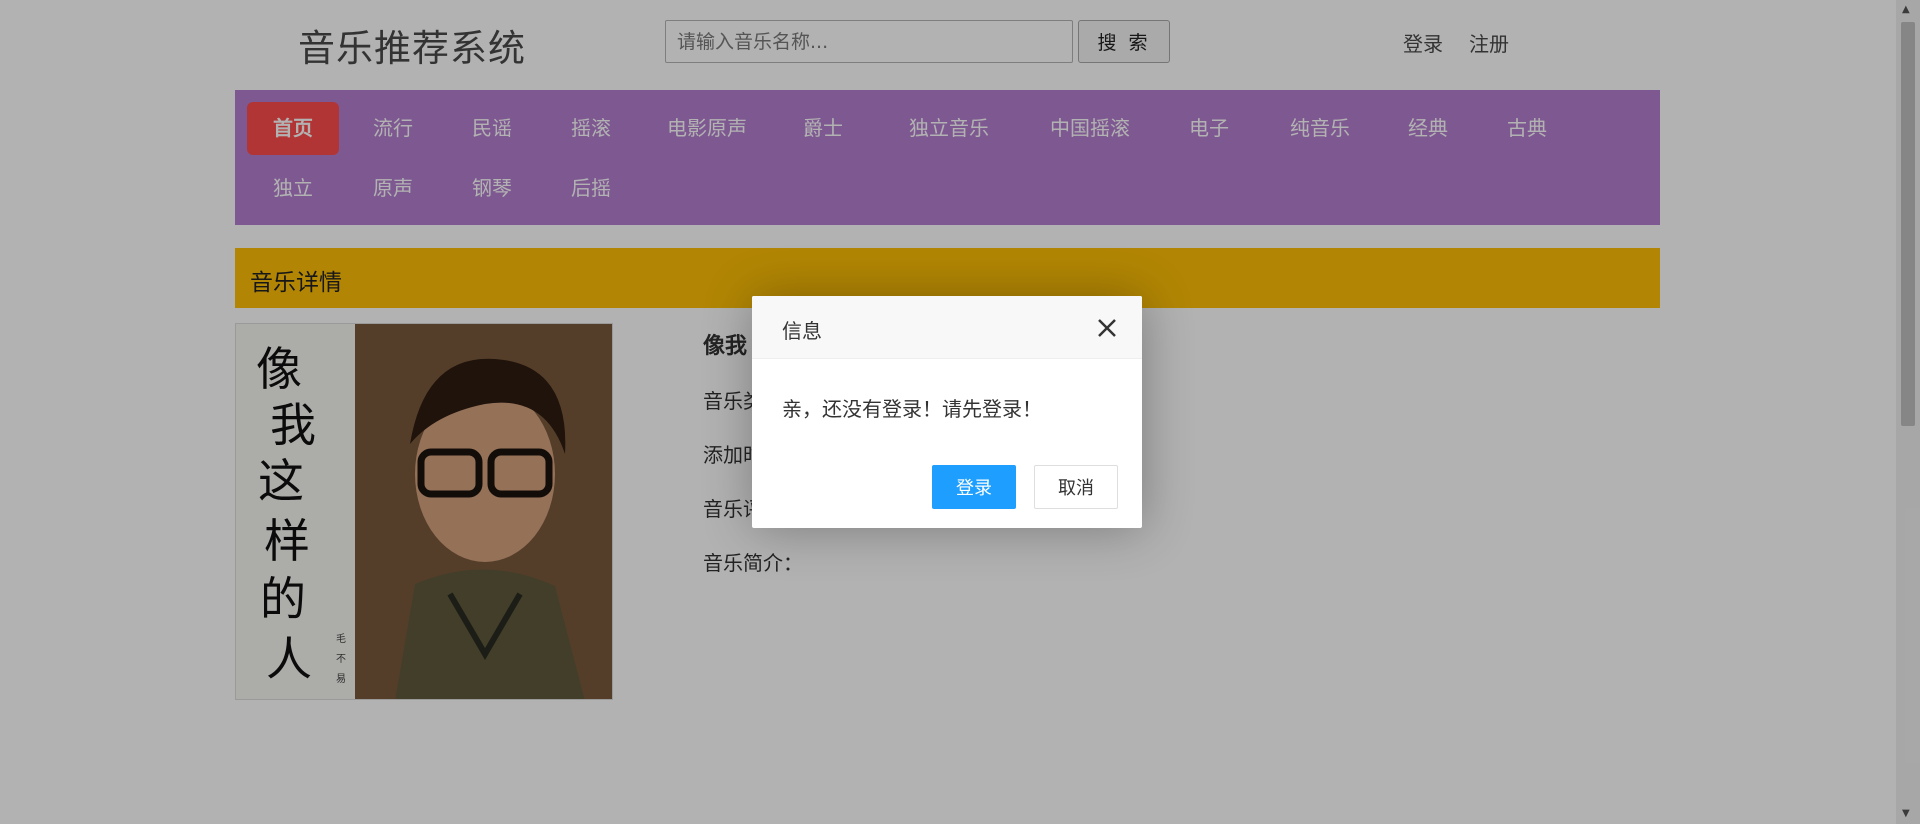 This screenshot has width=1920, height=824. I want to click on login-required-dialog: 信息 亲，还没有登录！请先登录！ 登录 取消, so click(947, 412).